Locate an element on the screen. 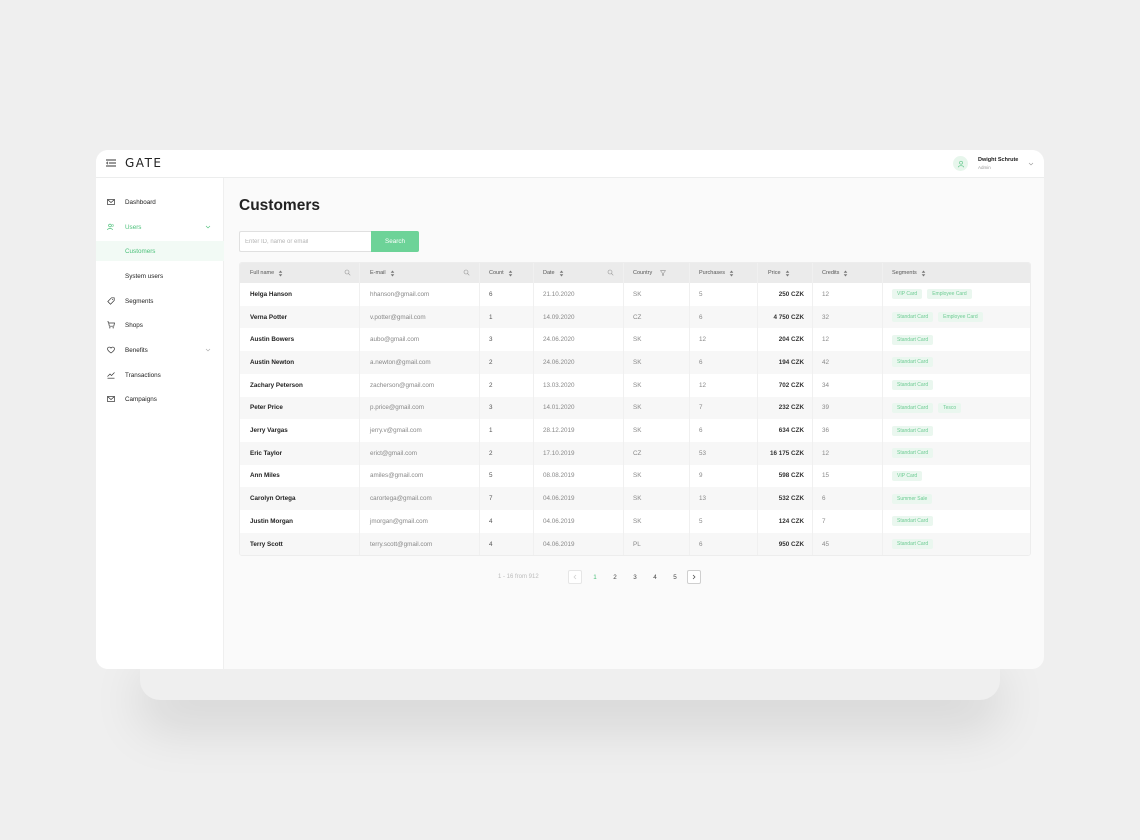  cell-segments: Standart Card Tesco is located at coordinates (929, 408).